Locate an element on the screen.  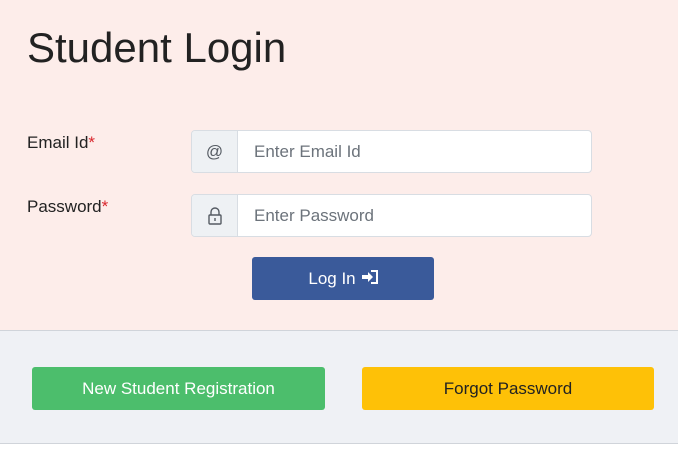
login-button-label: Log In is located at coordinates (332, 278).